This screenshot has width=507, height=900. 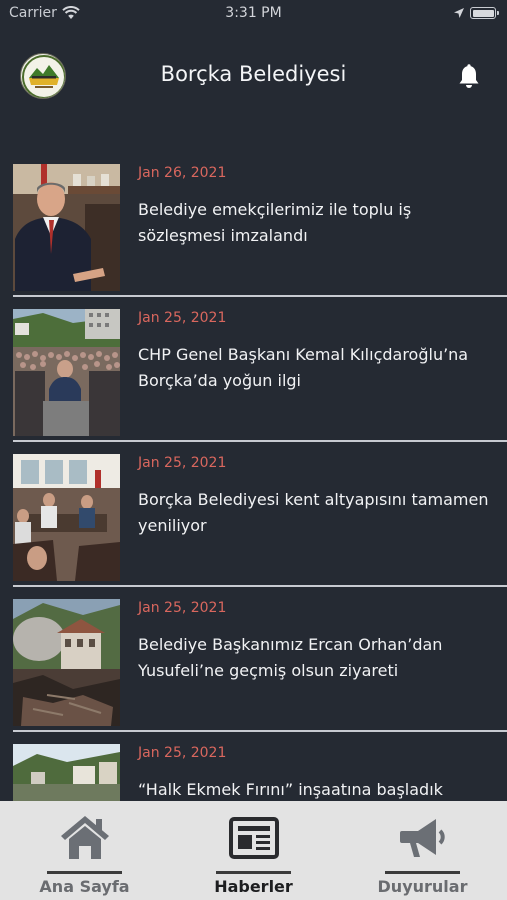 I want to click on news-date: Jan 26, 2021, so click(x=182, y=173).